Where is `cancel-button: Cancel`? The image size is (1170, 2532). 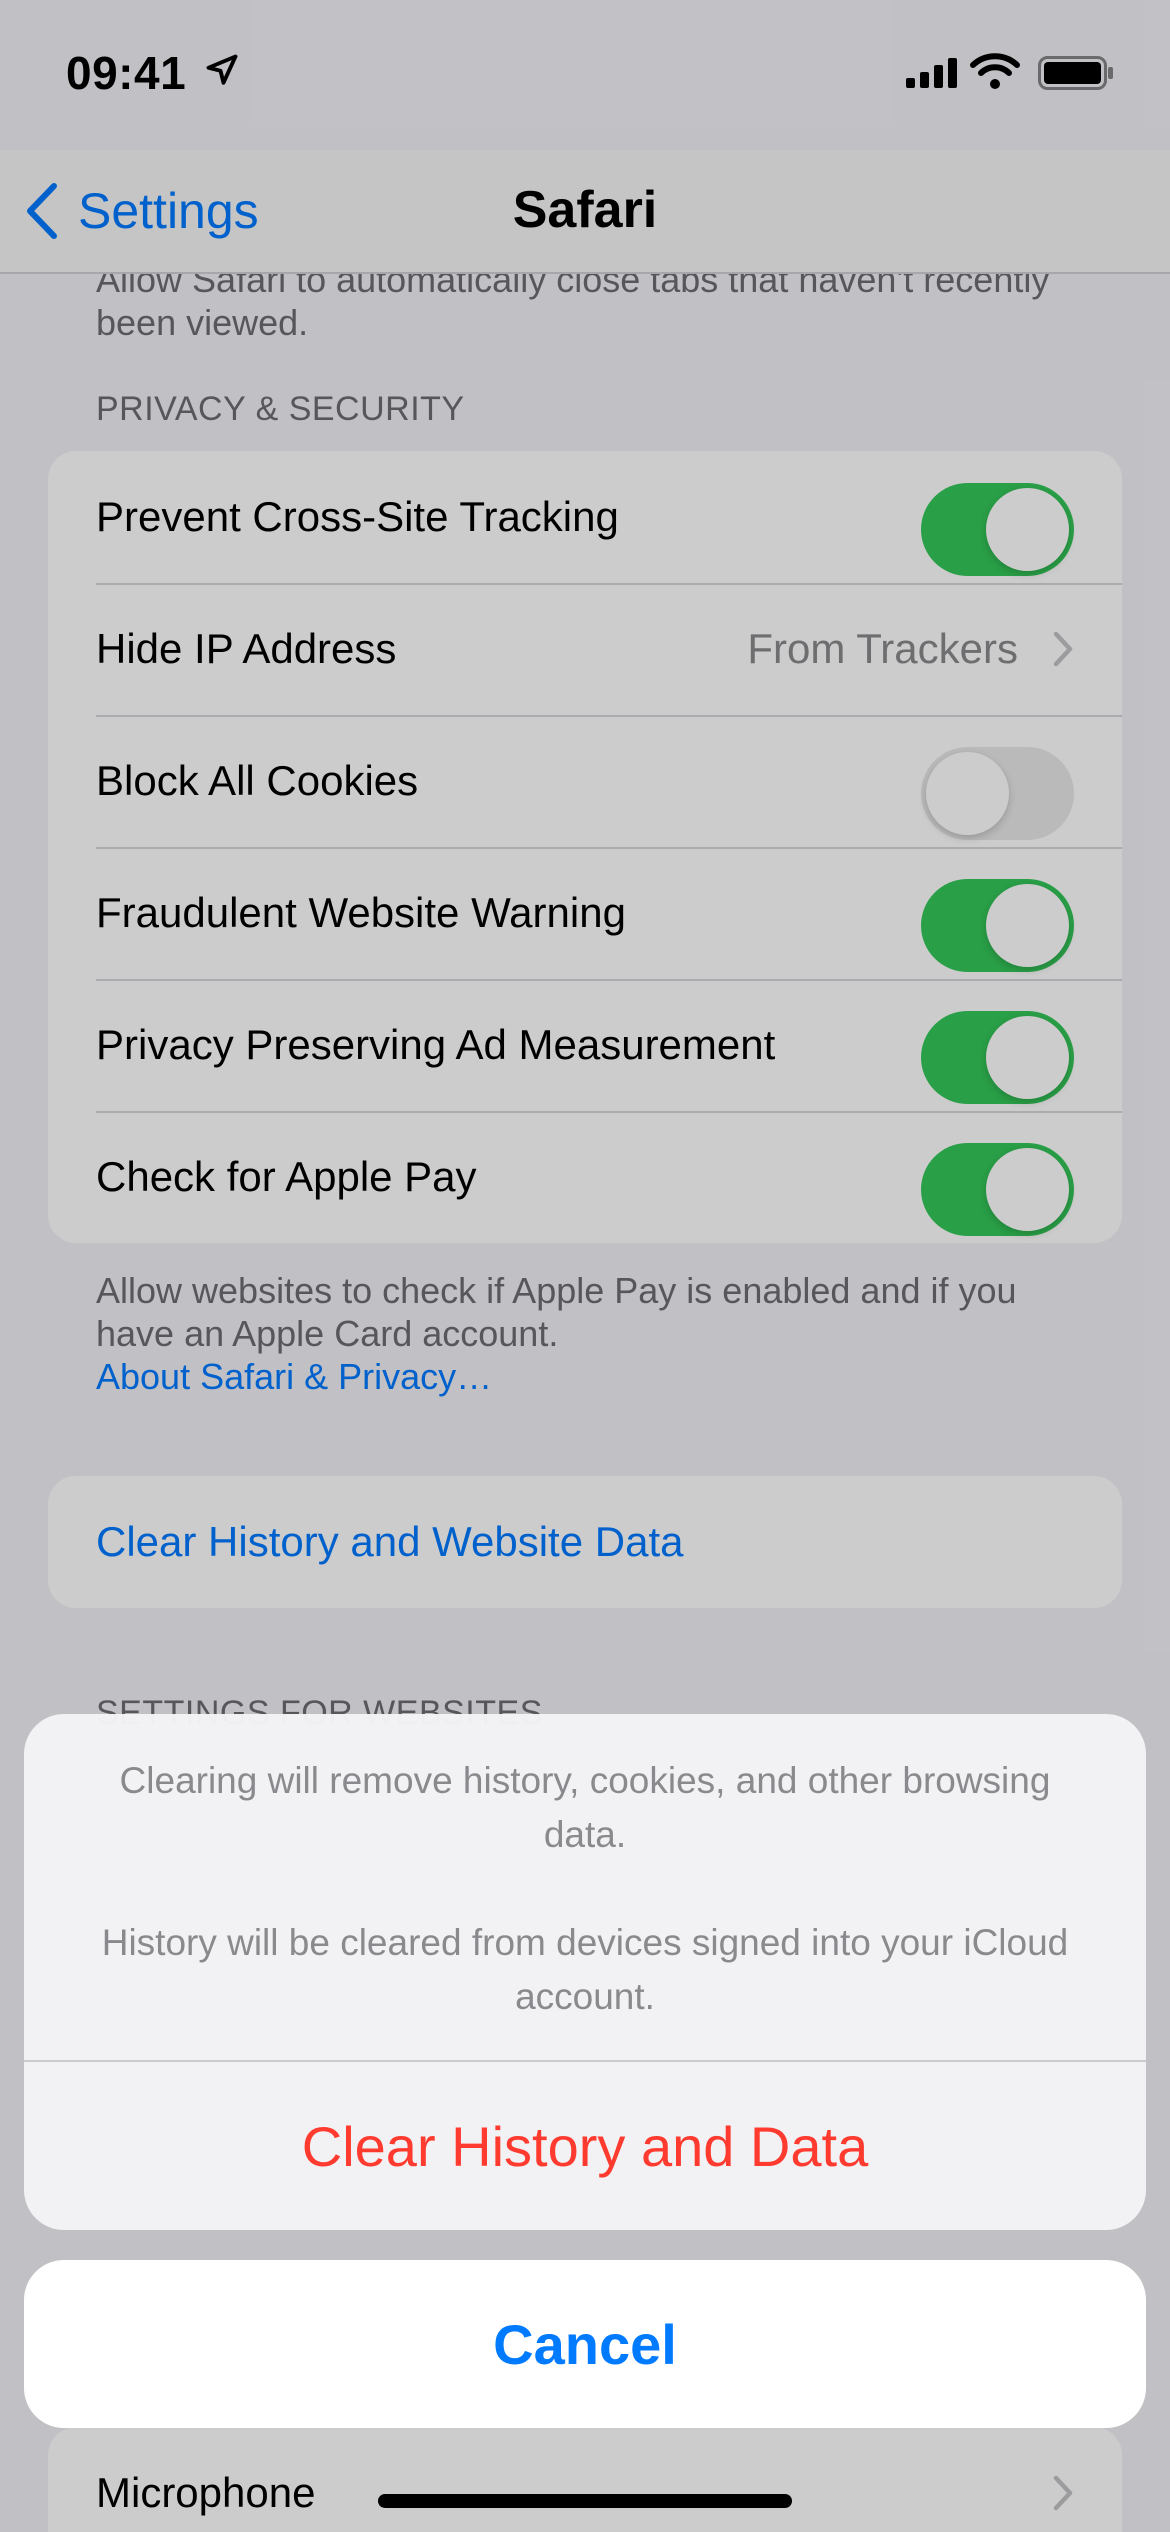 cancel-button: Cancel is located at coordinates (585, 2344).